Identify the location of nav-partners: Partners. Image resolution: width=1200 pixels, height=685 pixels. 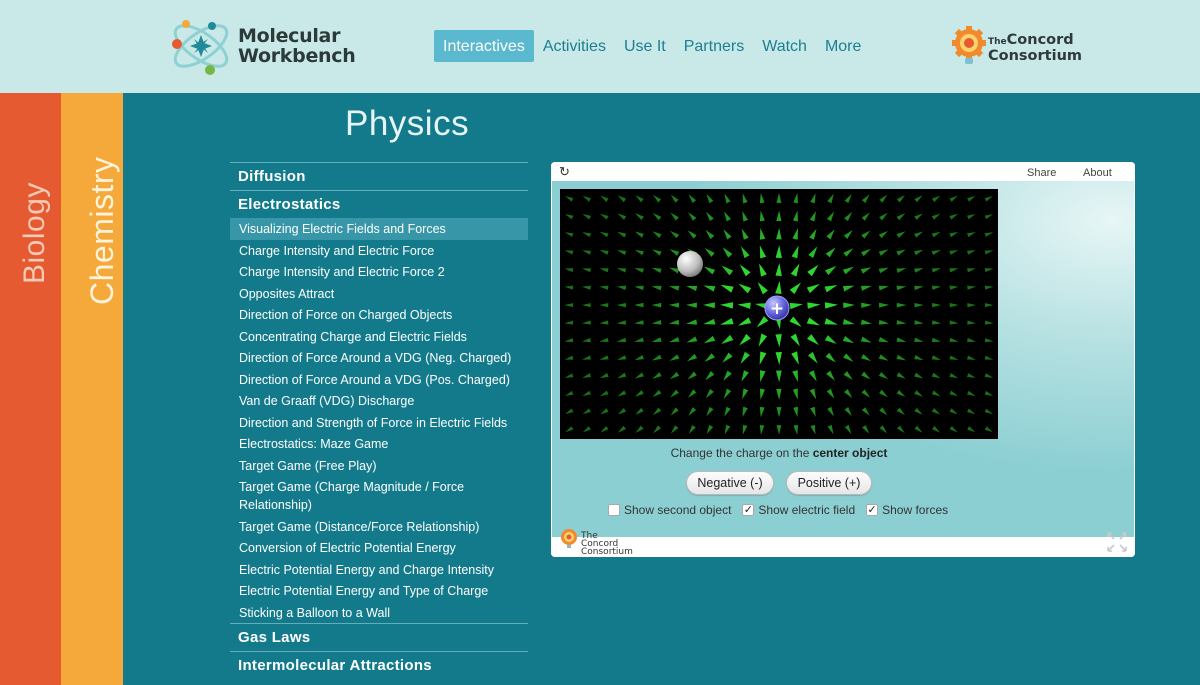
(714, 46).